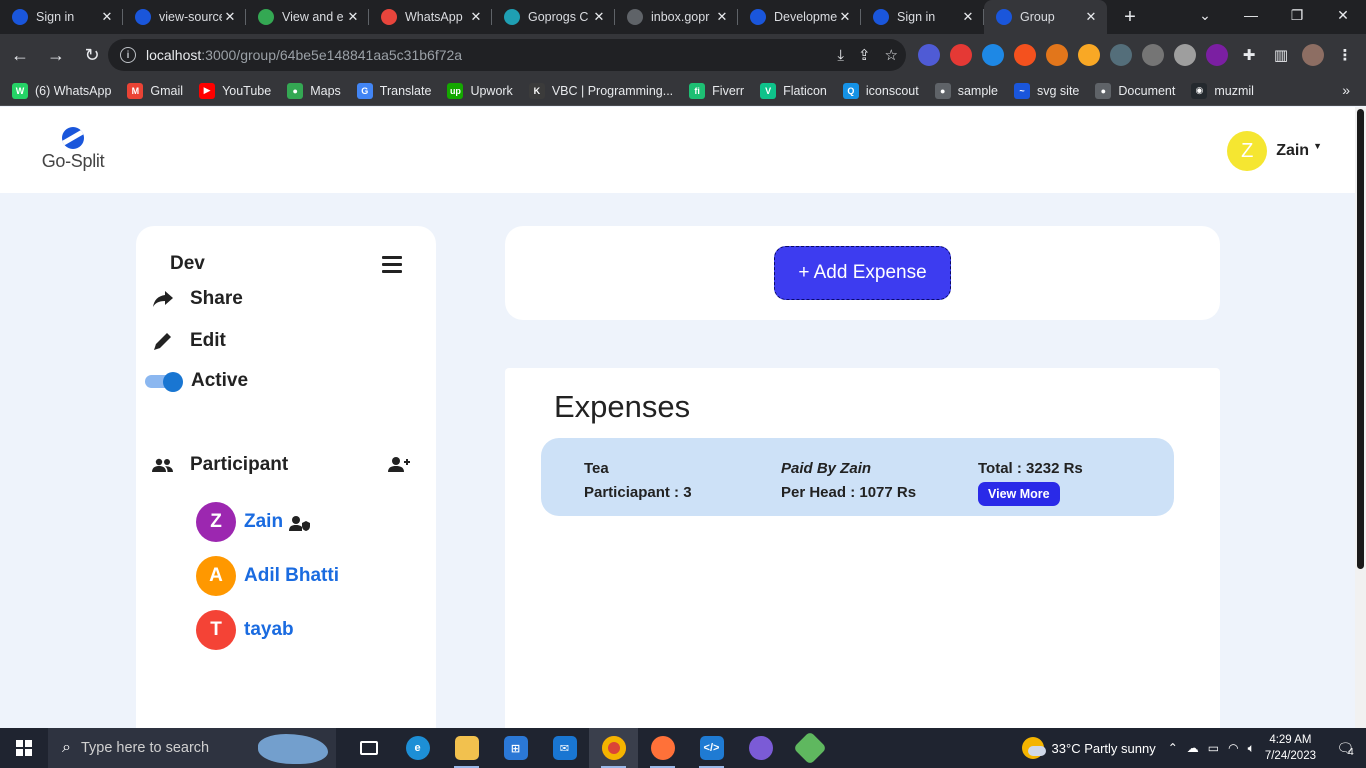 This screenshot has width=1366, height=768. Describe the element at coordinates (1057, 55) in the screenshot. I see `metamask-icon` at that location.